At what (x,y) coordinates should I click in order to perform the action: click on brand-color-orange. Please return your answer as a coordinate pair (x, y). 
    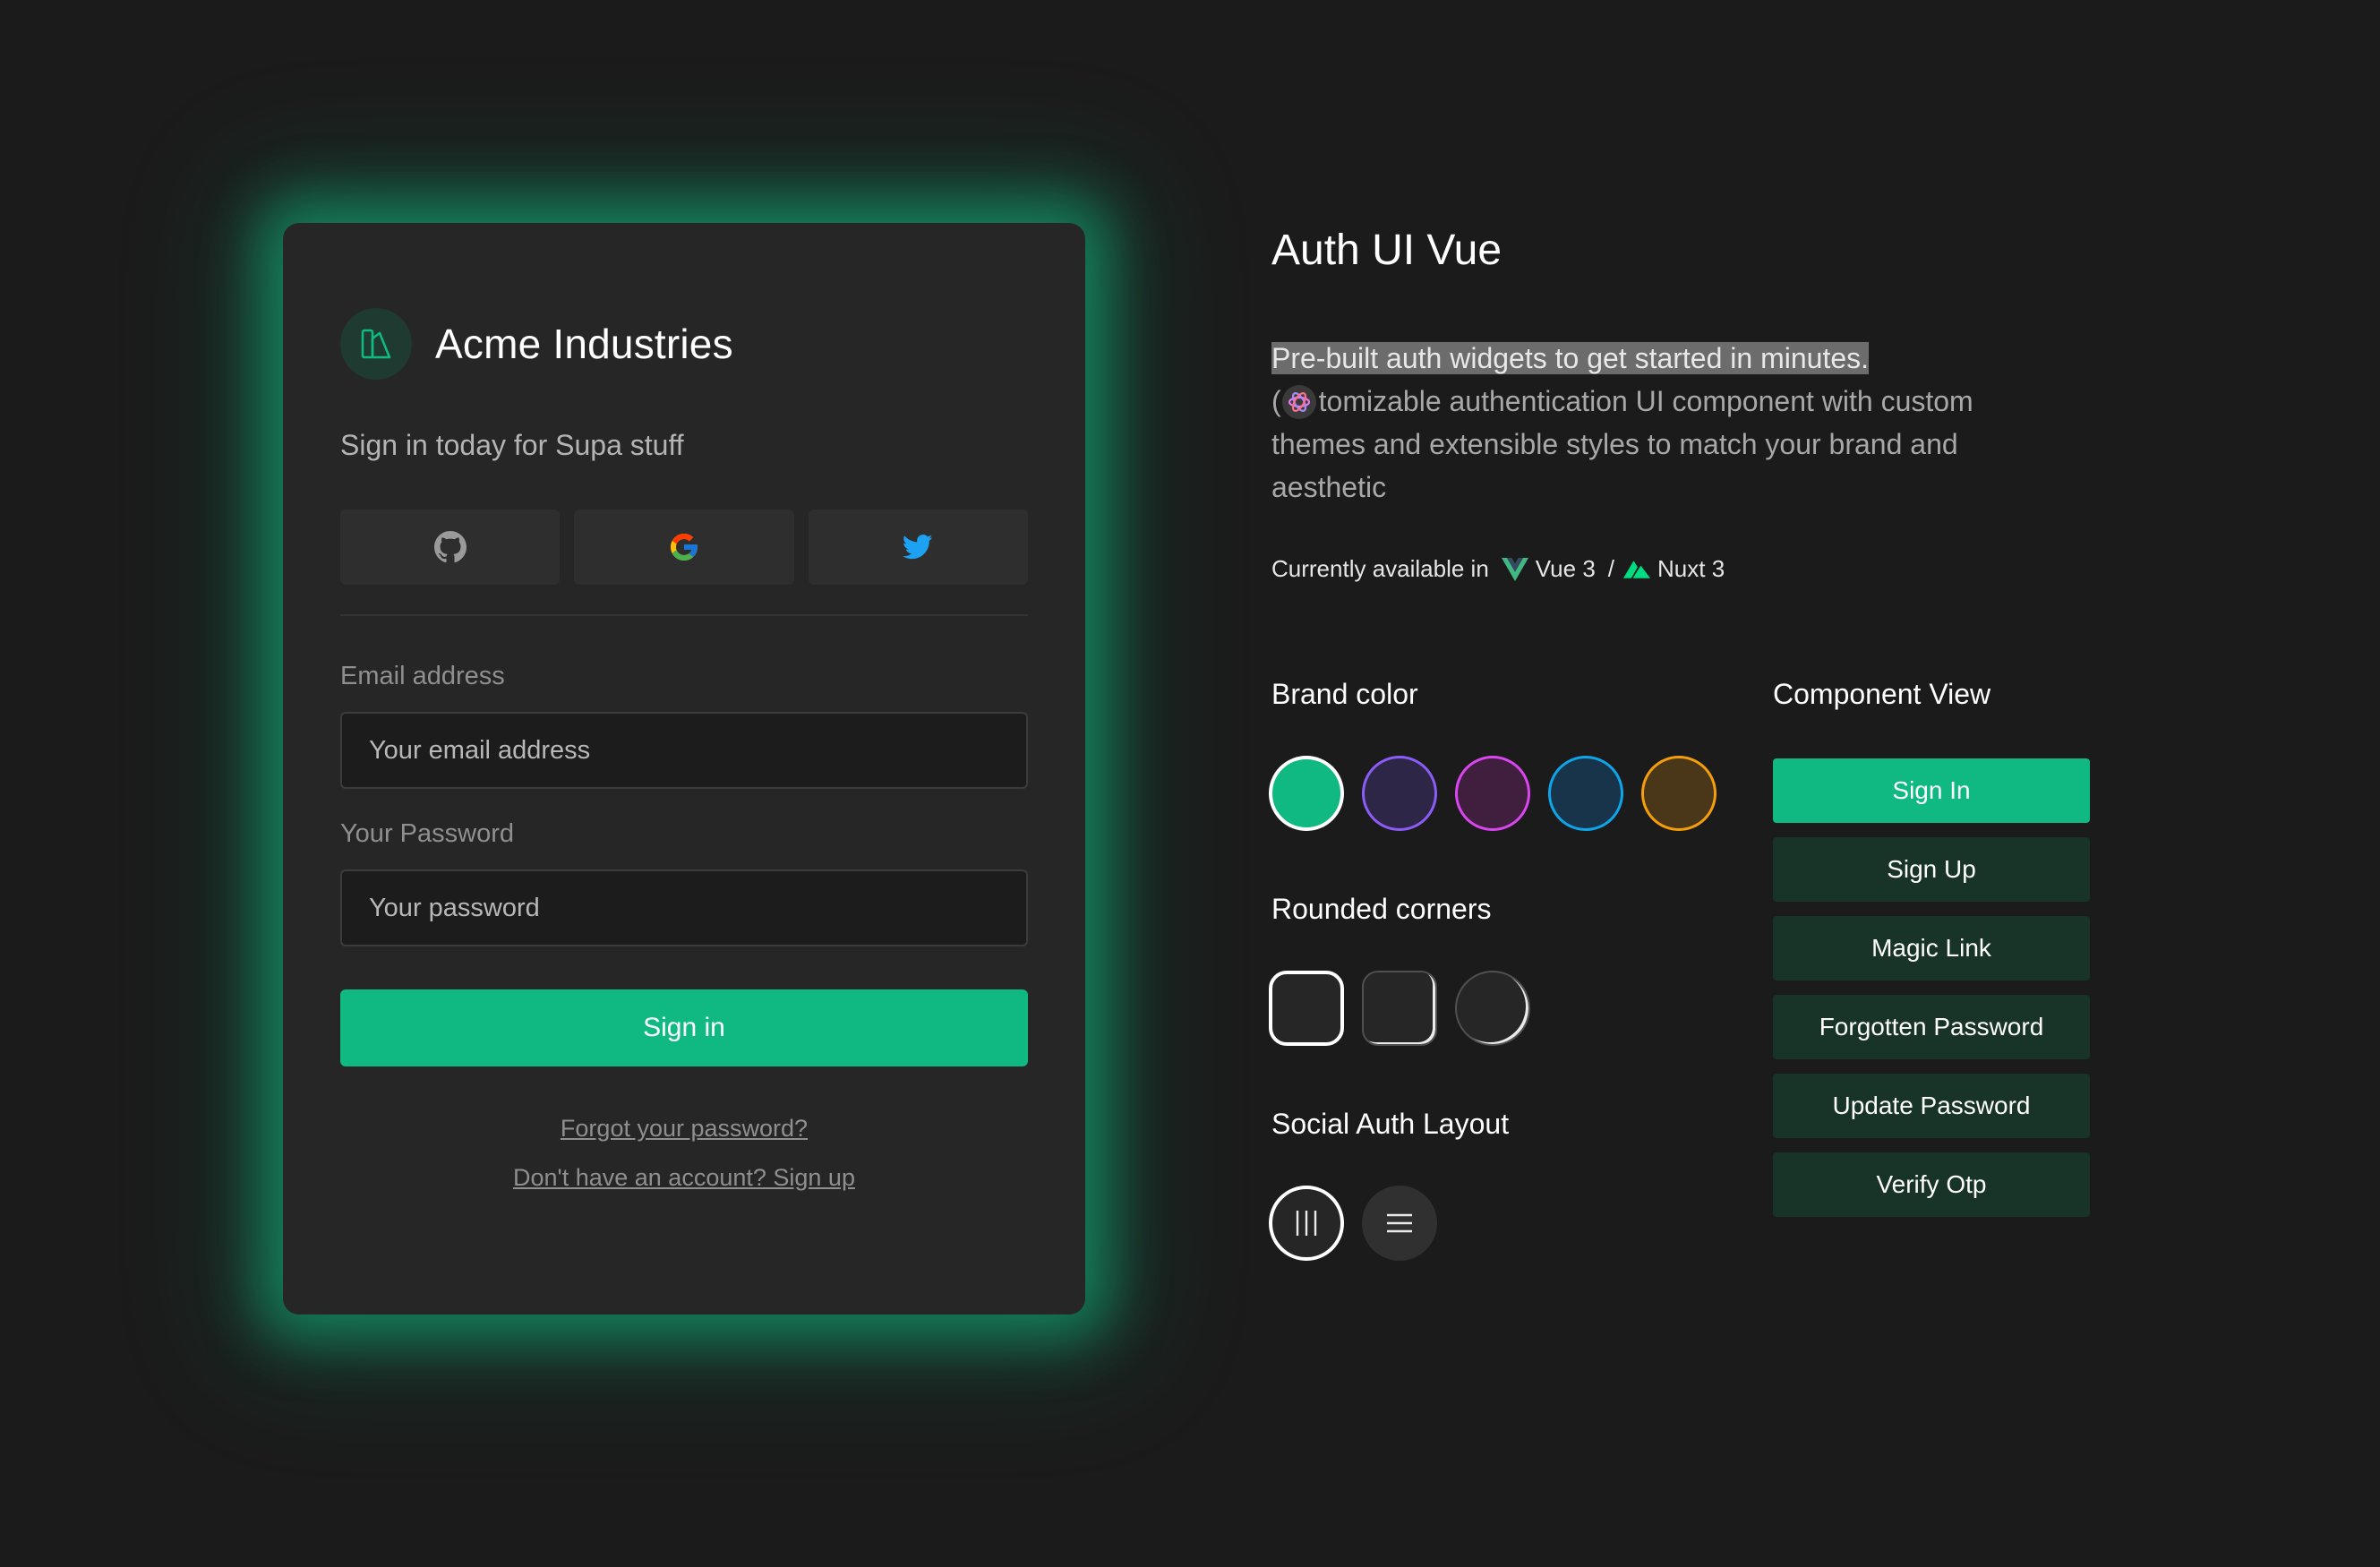
    Looking at the image, I should click on (1679, 794).